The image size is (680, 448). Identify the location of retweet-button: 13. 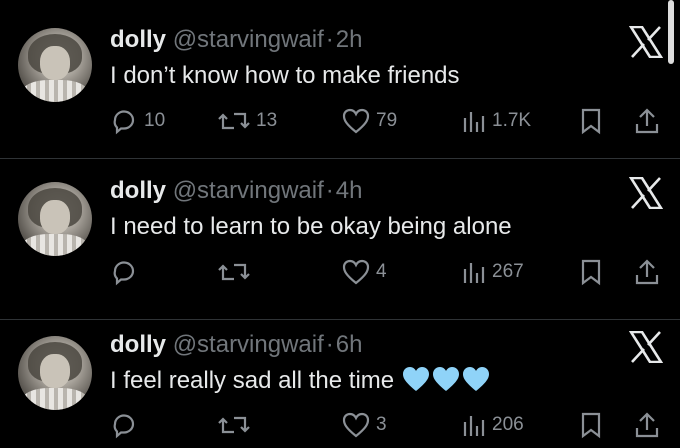
(247, 121).